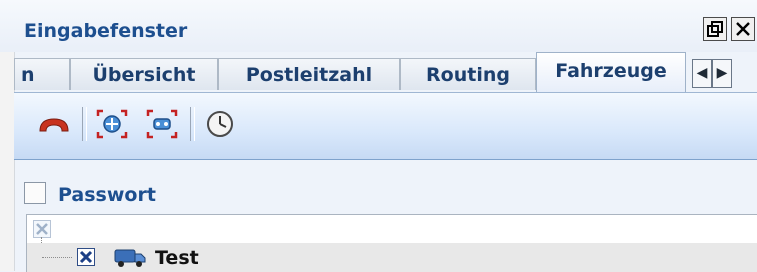  What do you see at coordinates (611, 72) in the screenshot?
I see `tab-fahrzeuge: Fahrzeuge` at bounding box center [611, 72].